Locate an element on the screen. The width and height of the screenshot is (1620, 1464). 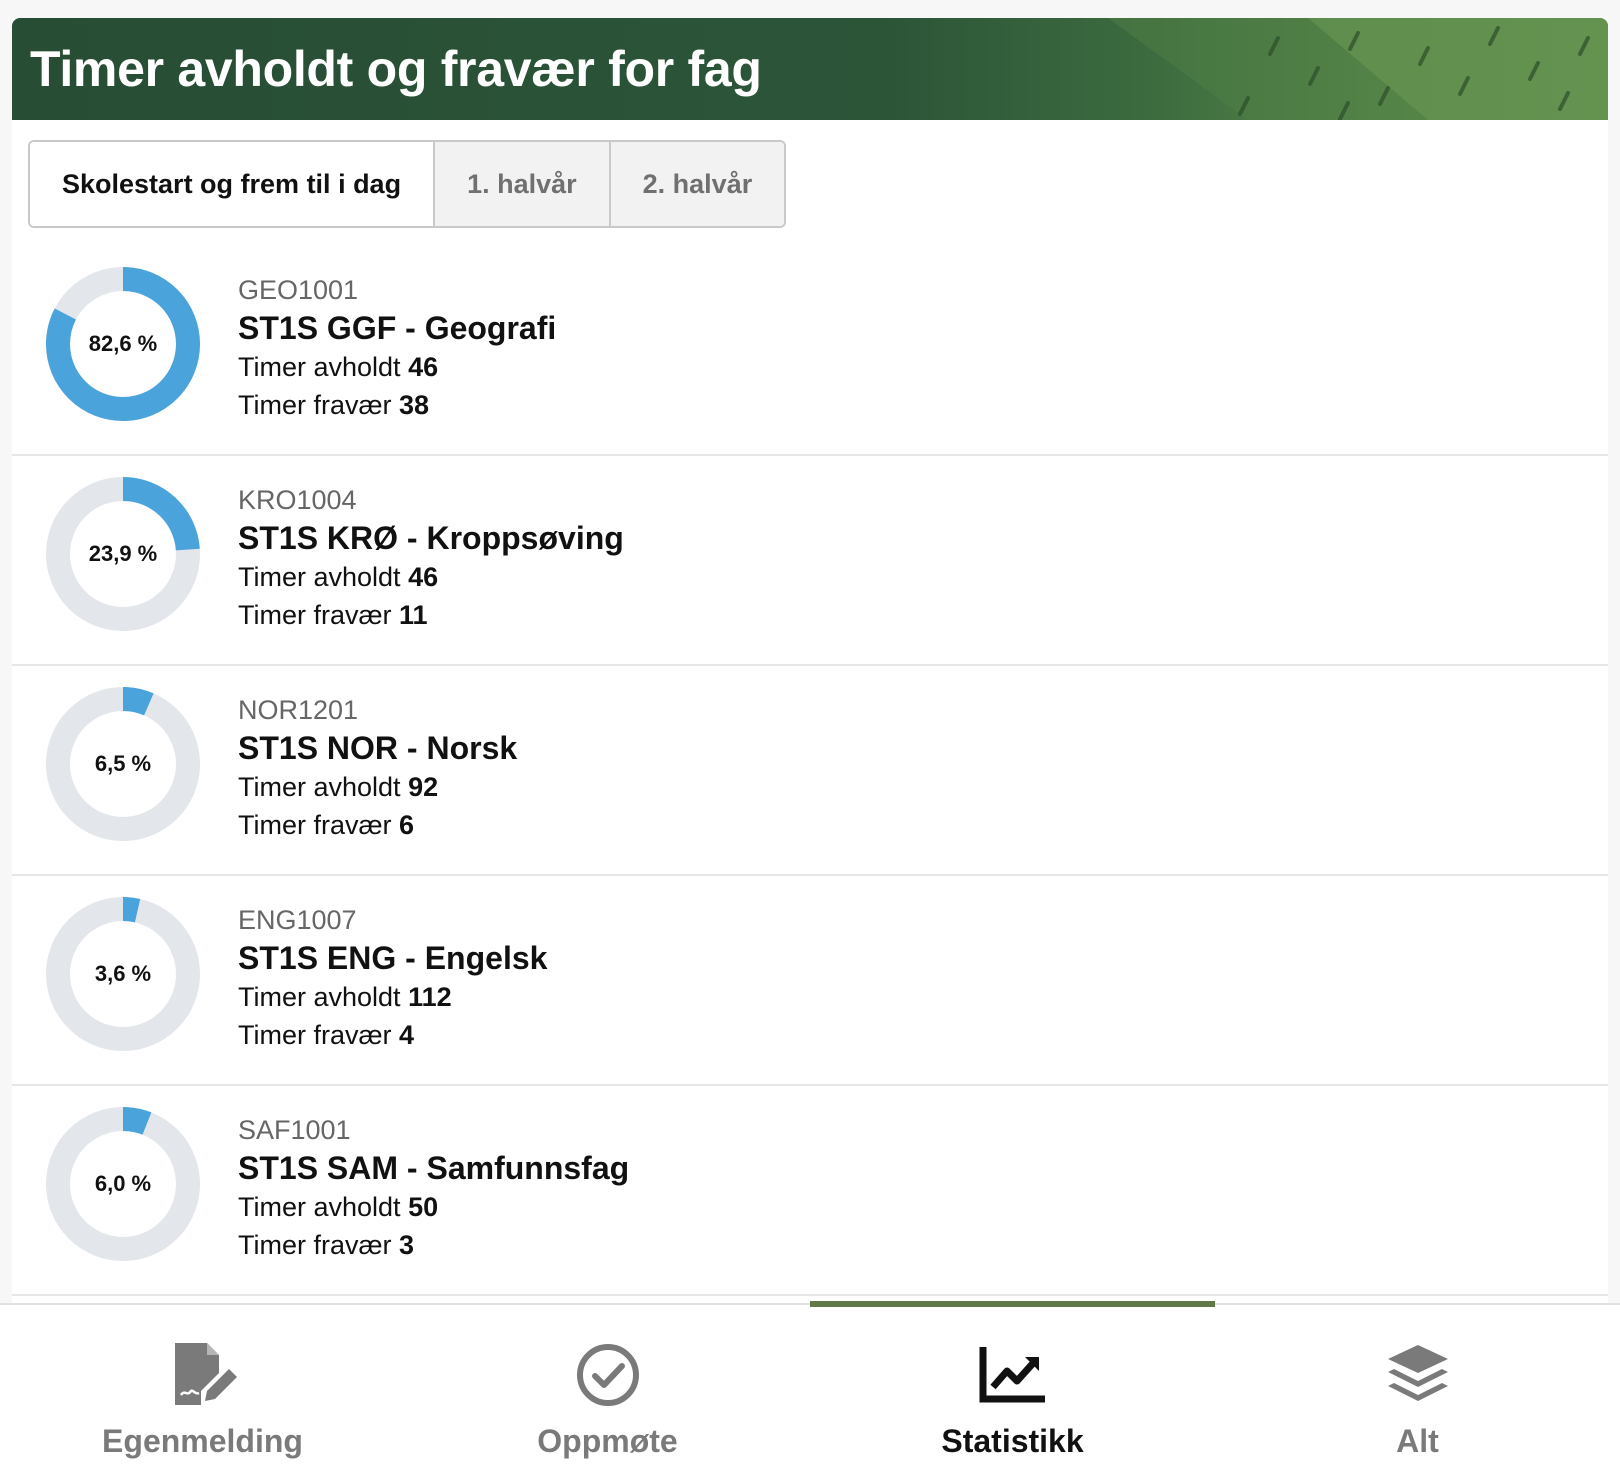
tab-school-start-to-today: Skolestart og frem til i dag is located at coordinates (232, 184).